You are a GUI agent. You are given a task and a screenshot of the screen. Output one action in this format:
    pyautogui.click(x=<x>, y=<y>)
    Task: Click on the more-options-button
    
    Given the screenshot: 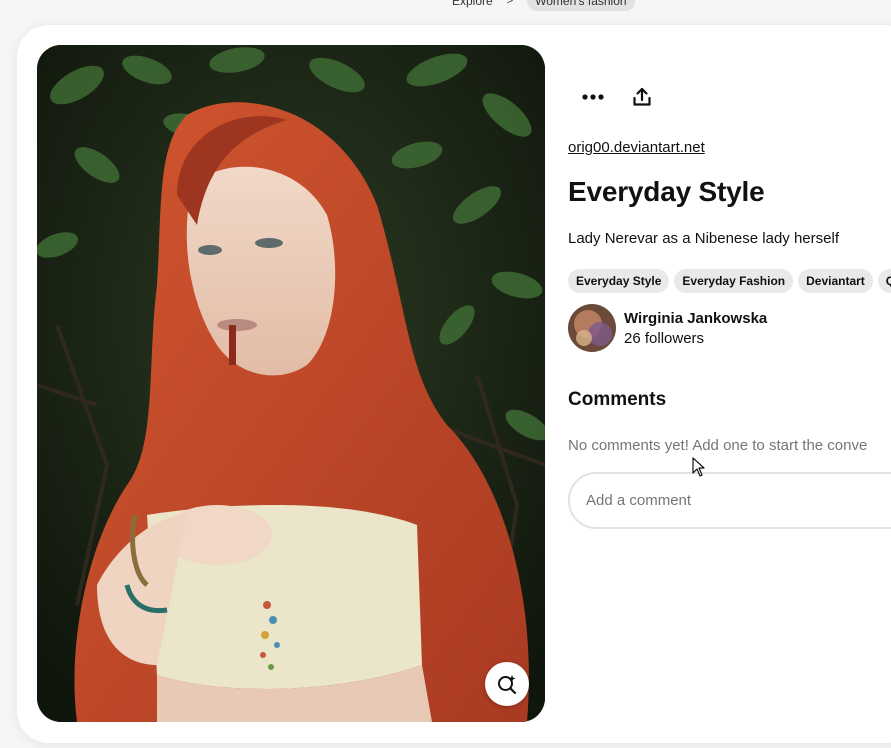 What is the action you would take?
    pyautogui.click(x=592, y=97)
    